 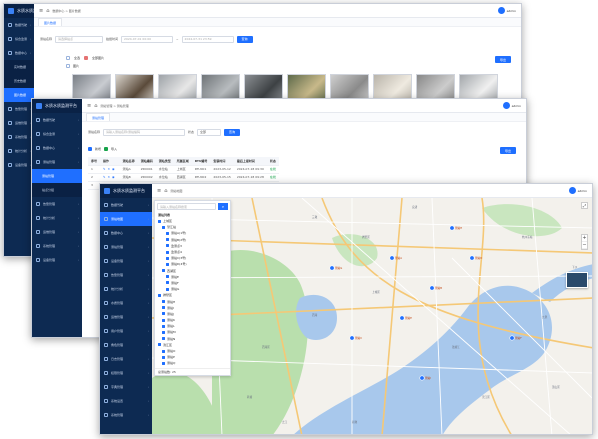 What do you see at coordinates (114, 149) in the screenshot?
I see `import-button: 导入` at bounding box center [114, 149].